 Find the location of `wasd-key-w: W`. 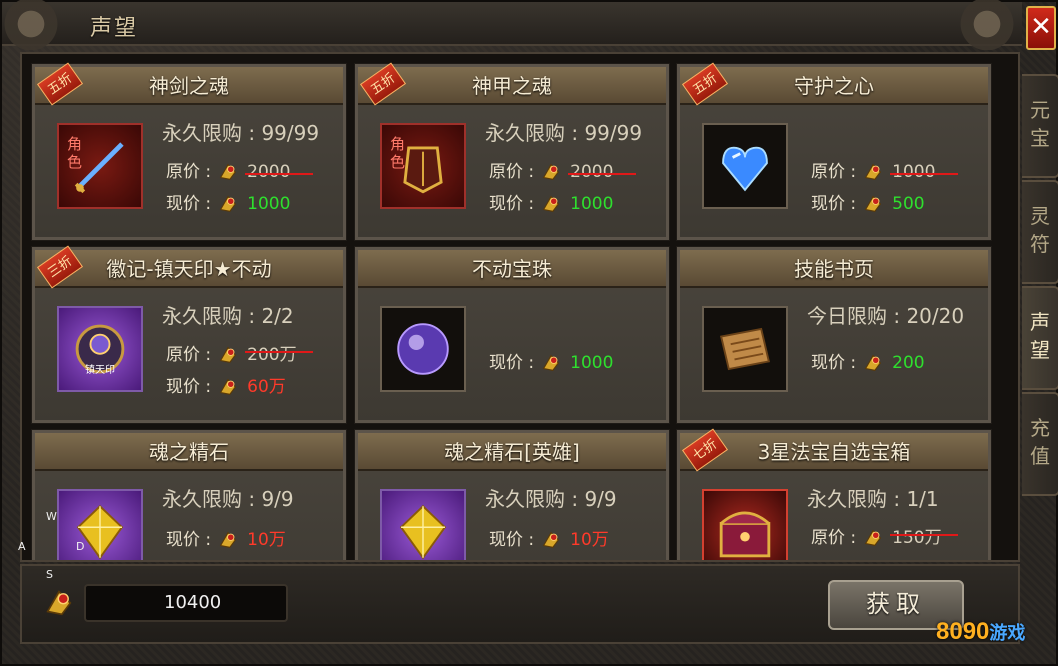

wasd-key-w: W is located at coordinates (51, 516).